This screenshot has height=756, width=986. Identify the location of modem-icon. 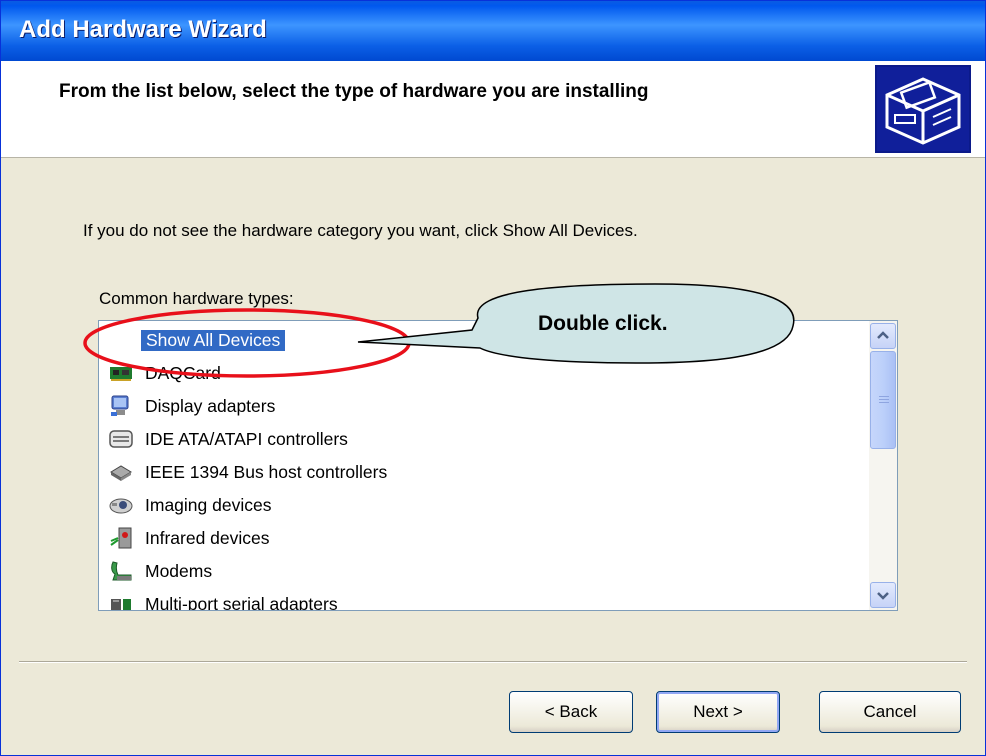
(121, 571).